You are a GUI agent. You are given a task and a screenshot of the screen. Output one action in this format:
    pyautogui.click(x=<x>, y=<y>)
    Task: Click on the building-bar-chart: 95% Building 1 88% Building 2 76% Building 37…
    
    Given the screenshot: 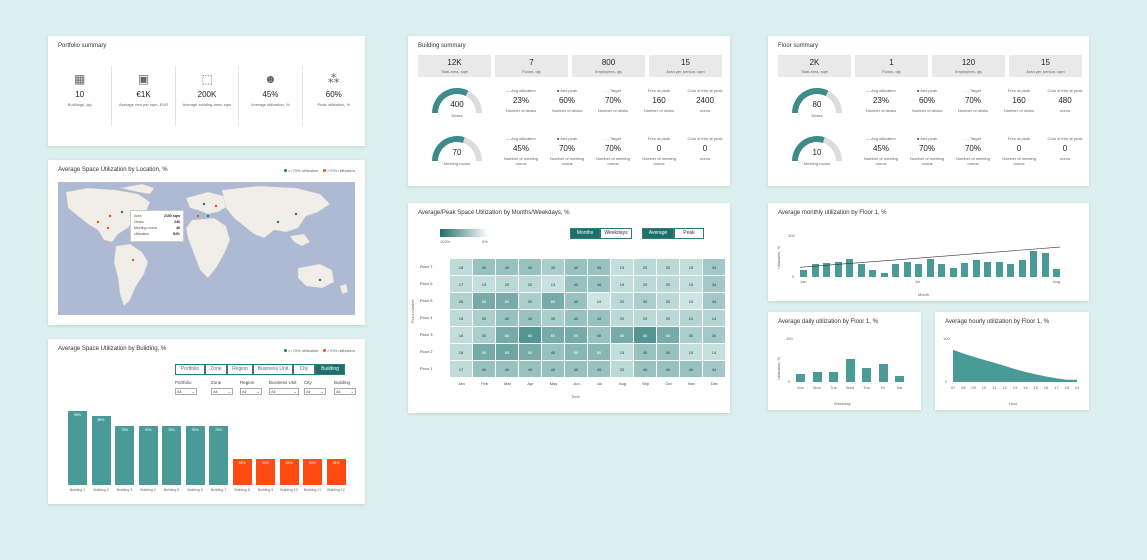 What is the action you would take?
    pyautogui.click(x=213, y=452)
    